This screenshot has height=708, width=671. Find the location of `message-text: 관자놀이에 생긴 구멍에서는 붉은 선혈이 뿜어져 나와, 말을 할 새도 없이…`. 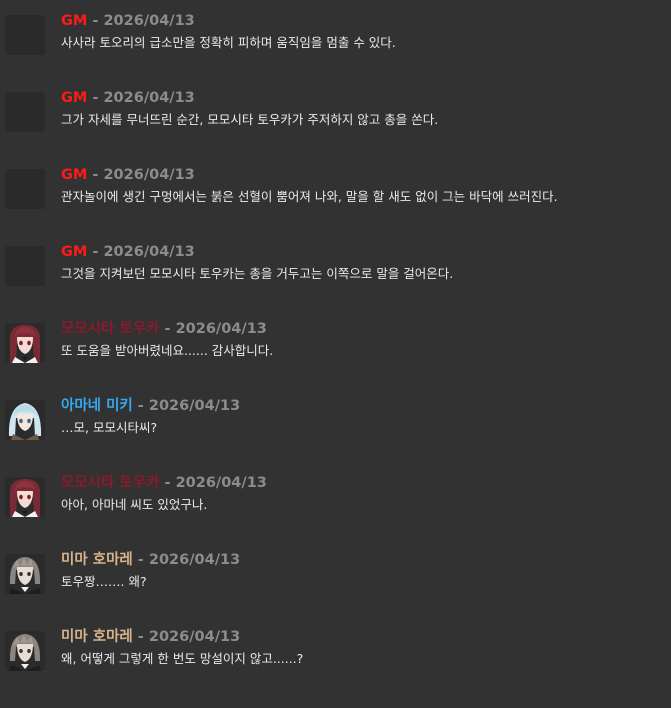

message-text: 관자놀이에 생긴 구멍에서는 붉은 선혈이 뿜어져 나와, 말을 할 새도 없이… is located at coordinates (309, 196).